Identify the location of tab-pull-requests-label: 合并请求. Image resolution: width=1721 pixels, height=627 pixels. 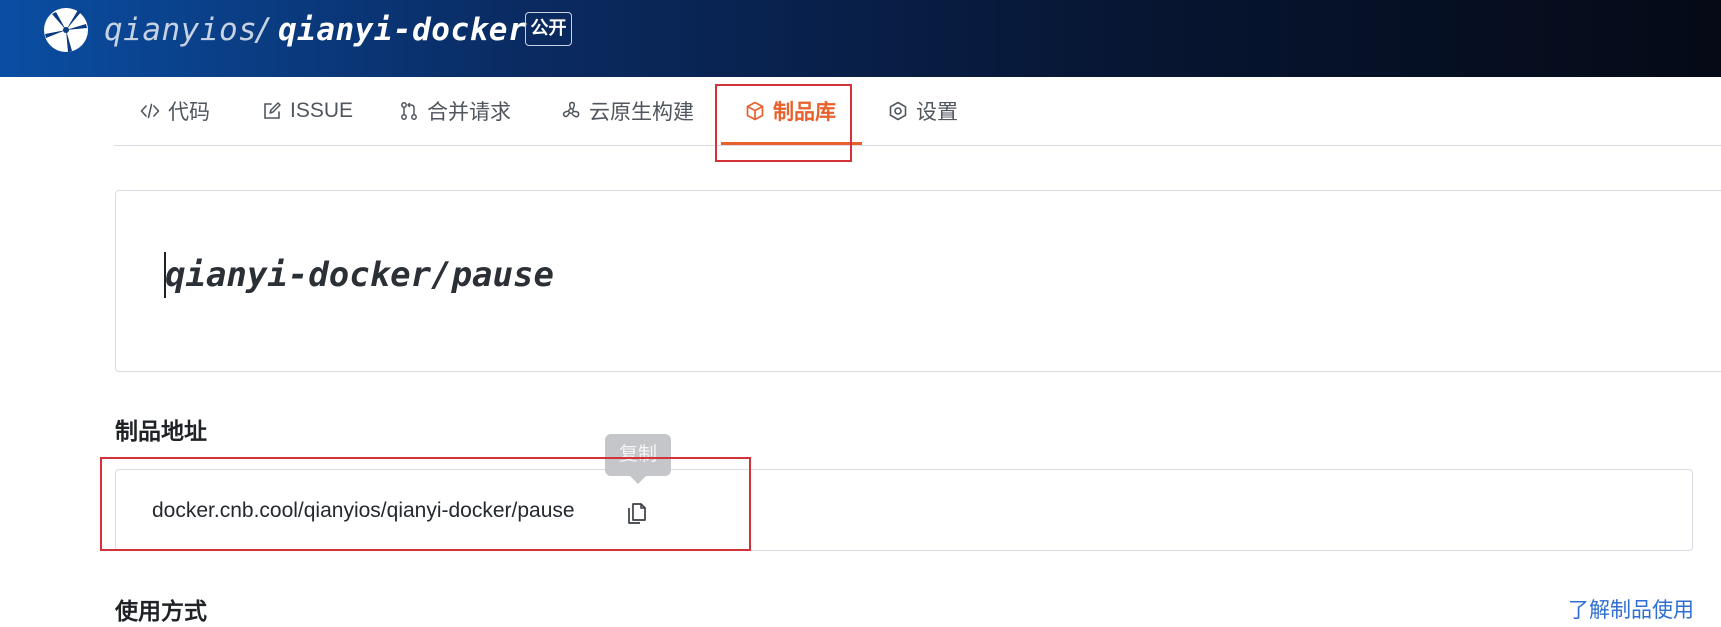
(469, 112).